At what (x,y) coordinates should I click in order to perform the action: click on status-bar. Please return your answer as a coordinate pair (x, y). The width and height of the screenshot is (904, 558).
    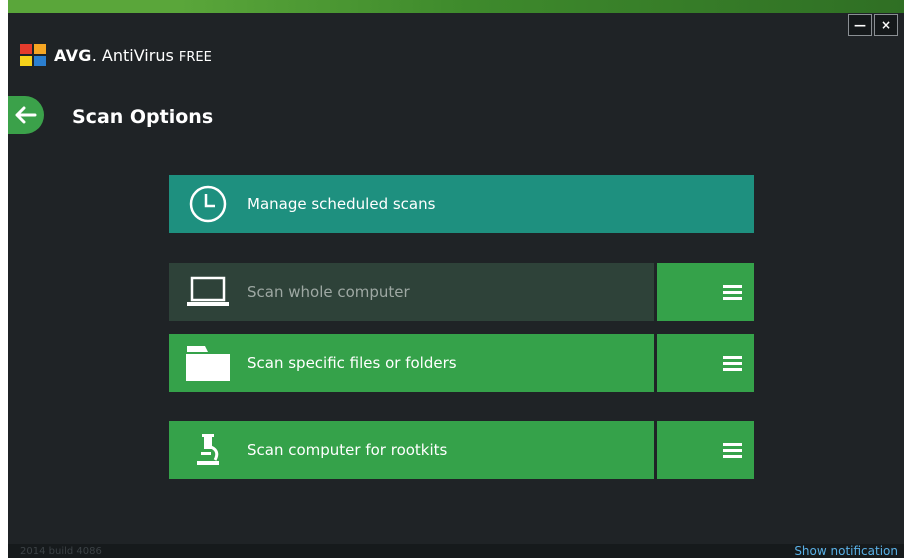
    Looking at the image, I should click on (456, 551).